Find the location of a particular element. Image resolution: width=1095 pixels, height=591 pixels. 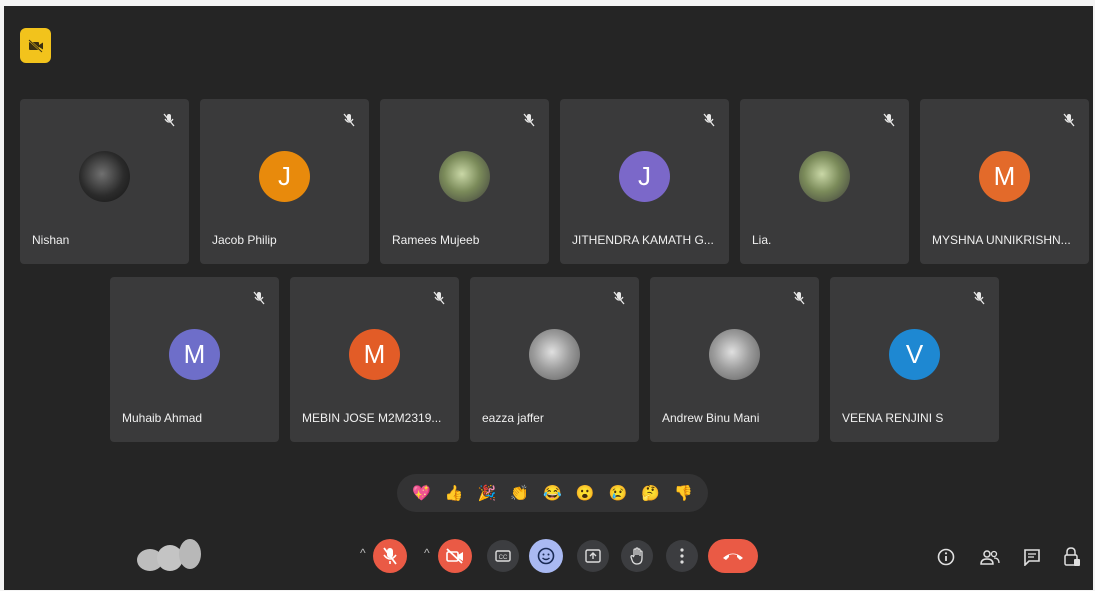

participant-avatar: V is located at coordinates (914, 354).